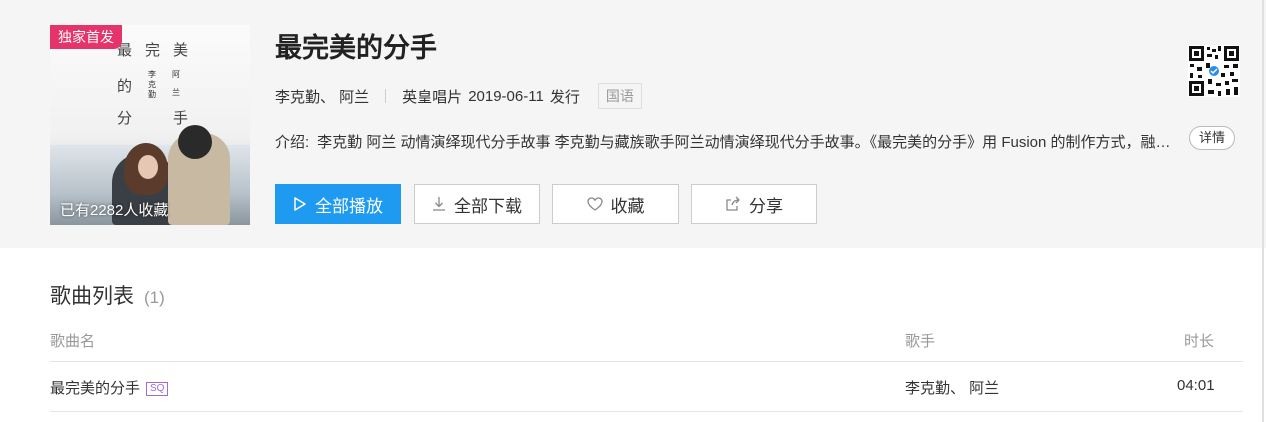 This screenshot has width=1266, height=422. What do you see at coordinates (157, 389) in the screenshot?
I see `sq-quality-badge: SQ` at bounding box center [157, 389].